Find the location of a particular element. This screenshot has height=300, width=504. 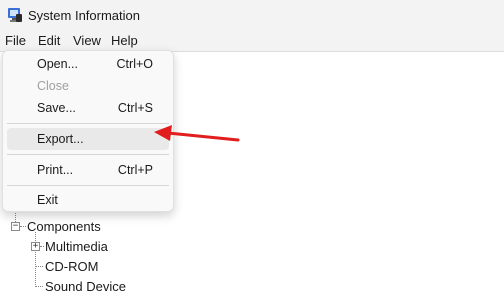

window-title: System Information is located at coordinates (84, 15).